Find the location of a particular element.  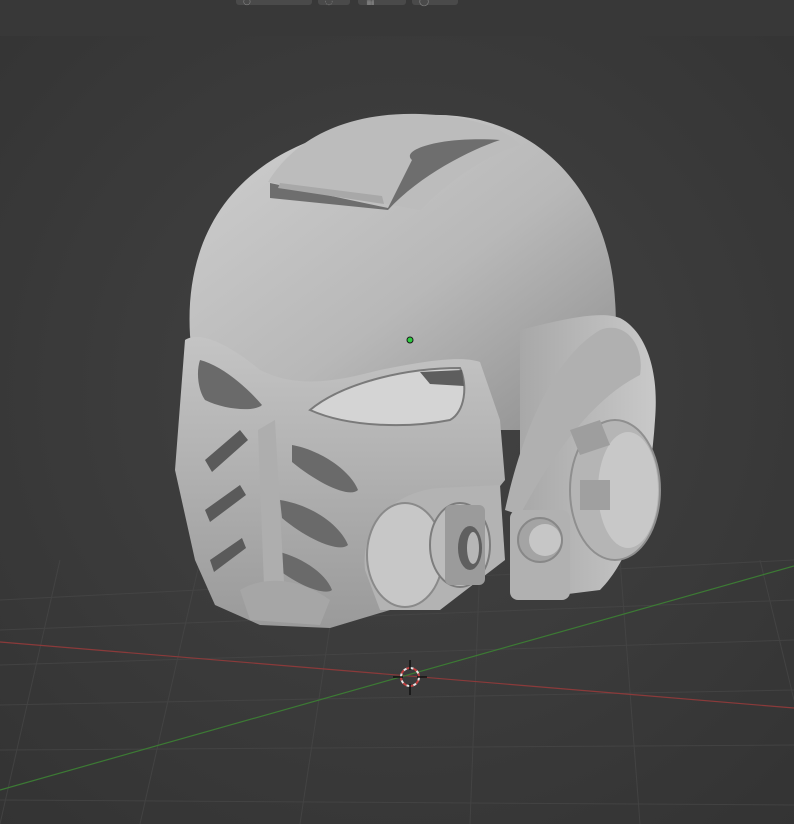

ear-disc is located at coordinates (615, 490).